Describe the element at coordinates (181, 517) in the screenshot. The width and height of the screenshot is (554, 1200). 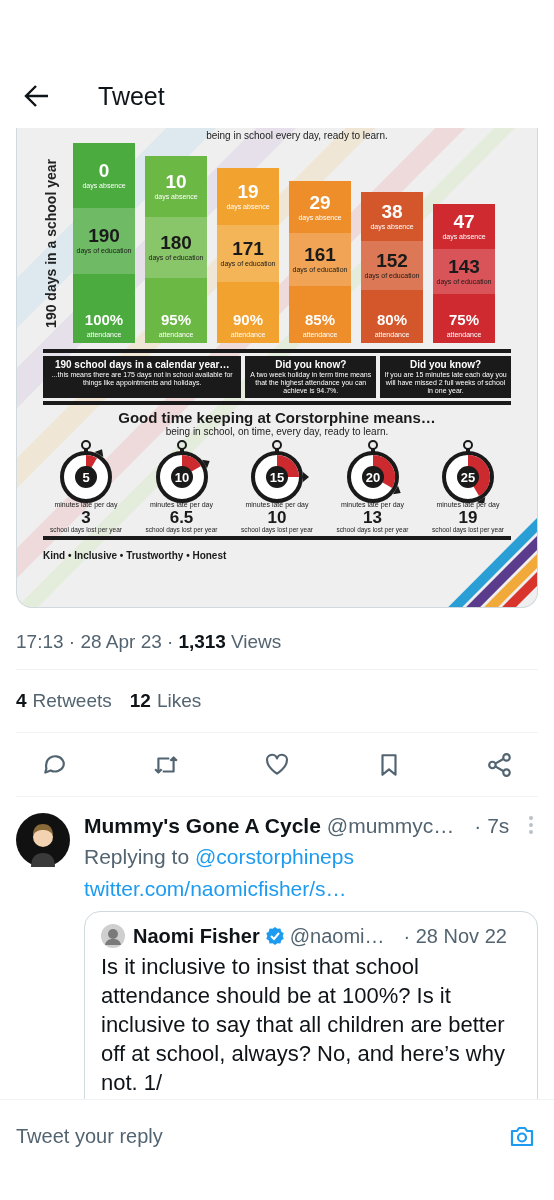
I see `days-lost-number: 6.5` at that location.